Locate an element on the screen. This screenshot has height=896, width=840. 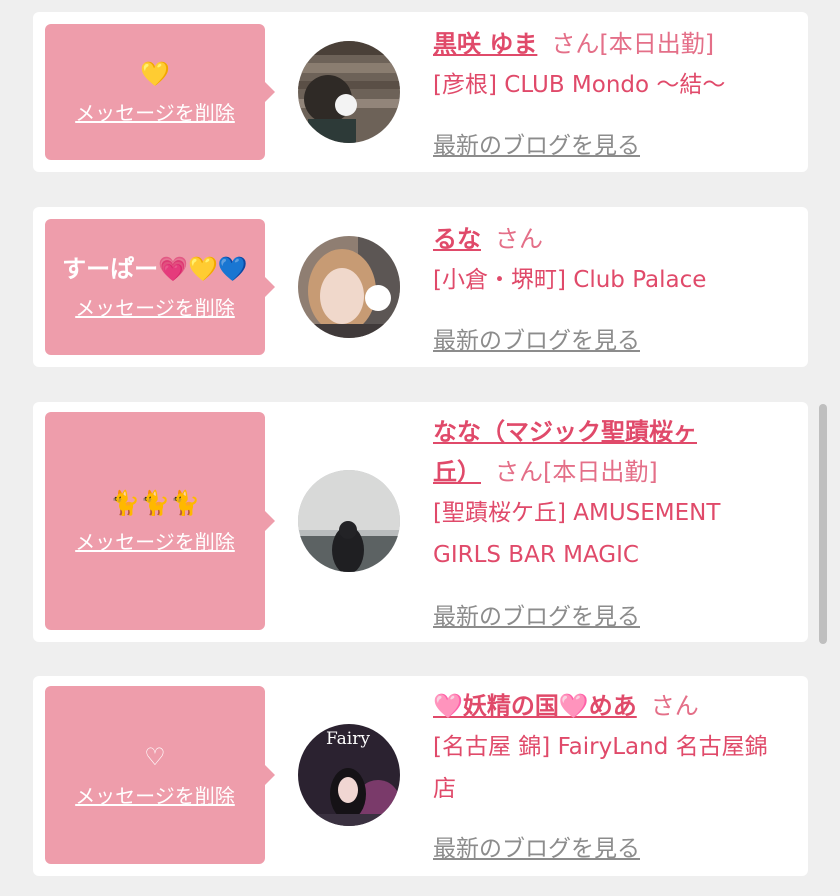
shop-name-continued: 店 is located at coordinates (444, 789).